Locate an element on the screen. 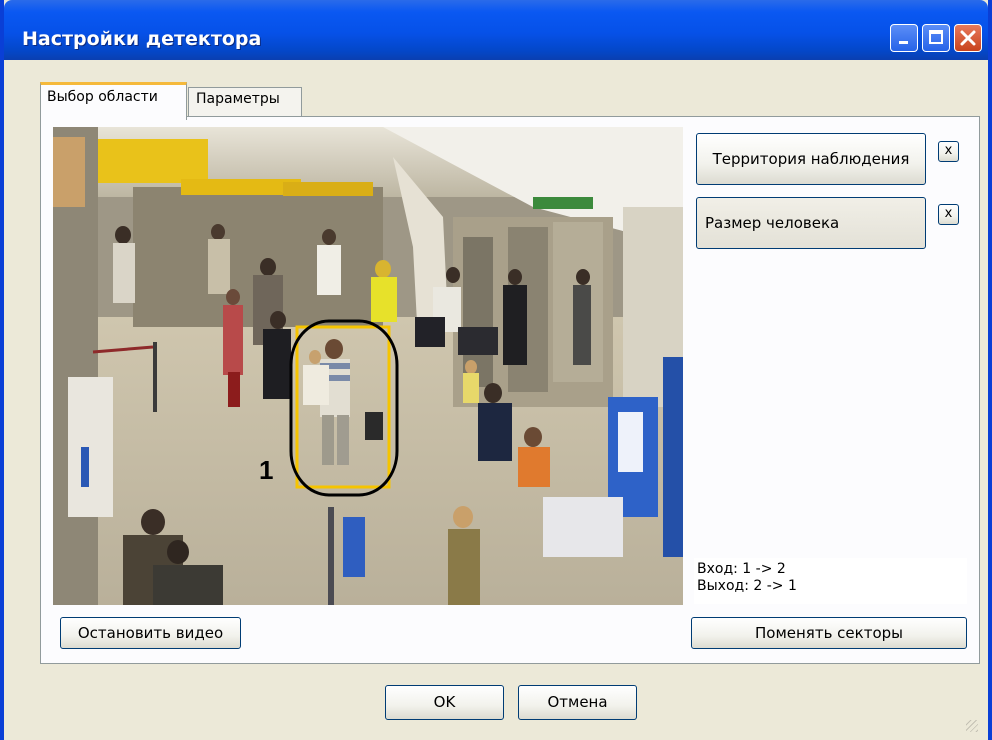 This screenshot has width=992, height=740. window-title: Настройки детектора is located at coordinates (142, 39).